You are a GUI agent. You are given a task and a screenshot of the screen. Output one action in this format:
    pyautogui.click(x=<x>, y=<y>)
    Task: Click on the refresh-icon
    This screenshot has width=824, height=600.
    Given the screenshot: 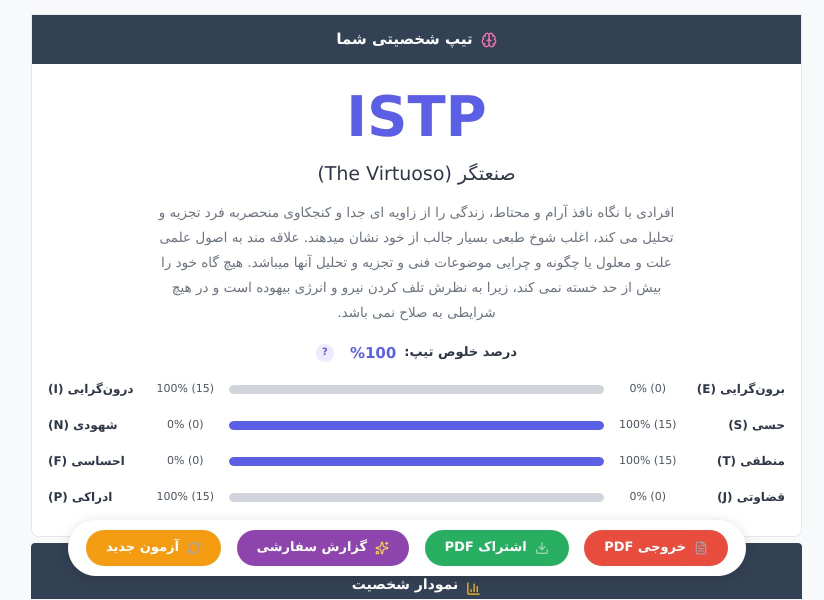 What is the action you would take?
    pyautogui.click(x=194, y=548)
    